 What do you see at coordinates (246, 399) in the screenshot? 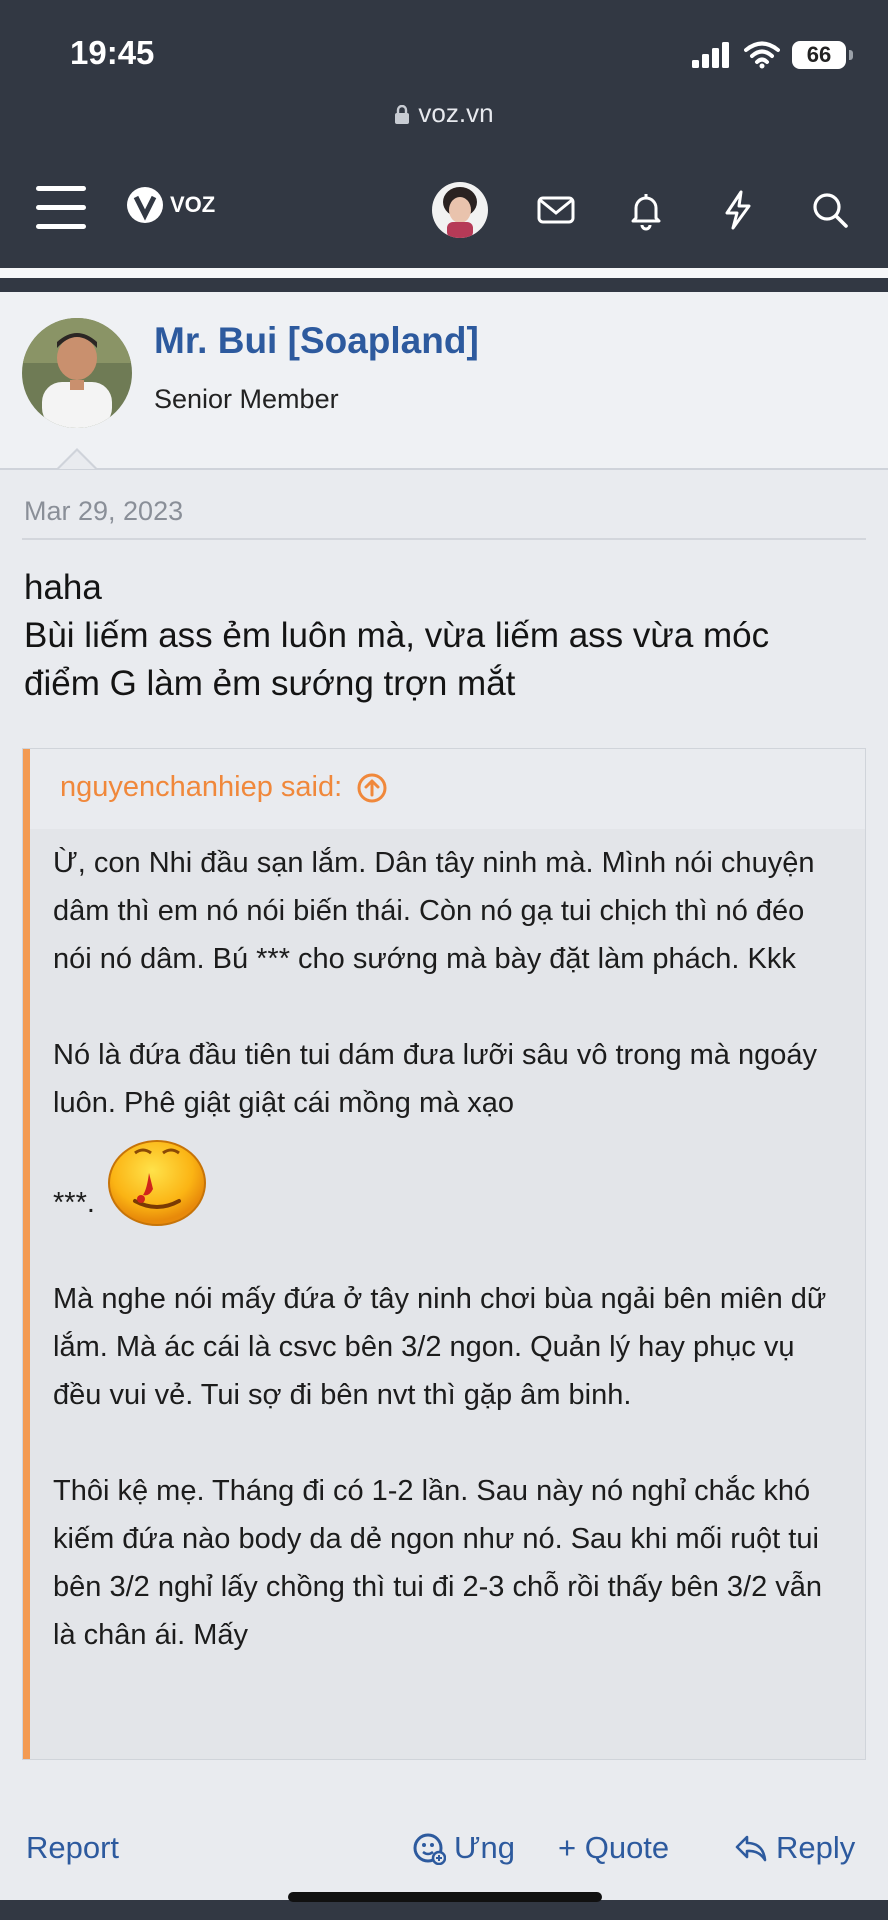
I see `author-title: Senior Member` at bounding box center [246, 399].